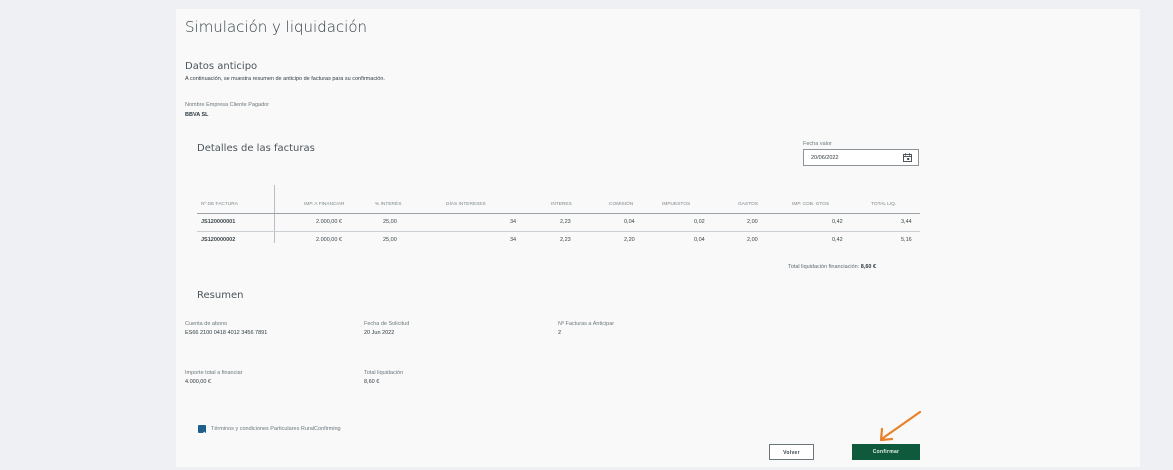  I want to click on col-header-imp-financiar: IMP. A FINANCIAR, so click(324, 204).